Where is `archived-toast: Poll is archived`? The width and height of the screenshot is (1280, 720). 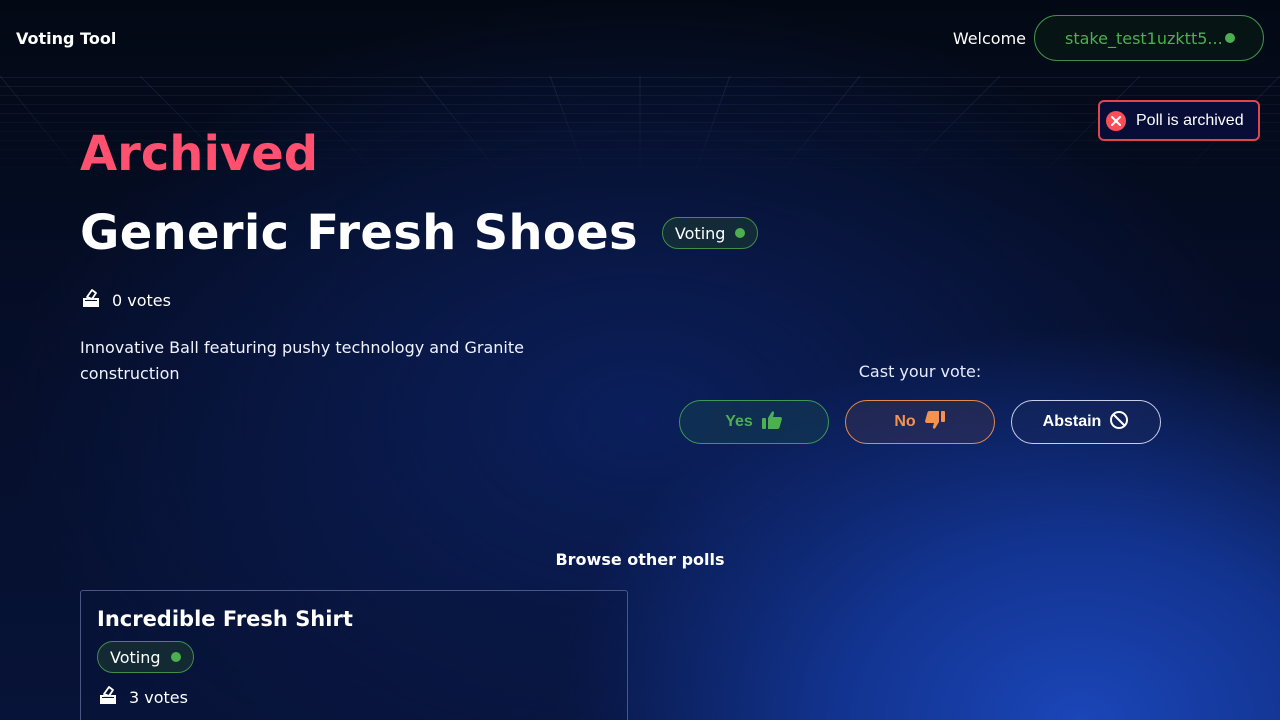
archived-toast: Poll is archived is located at coordinates (1179, 120).